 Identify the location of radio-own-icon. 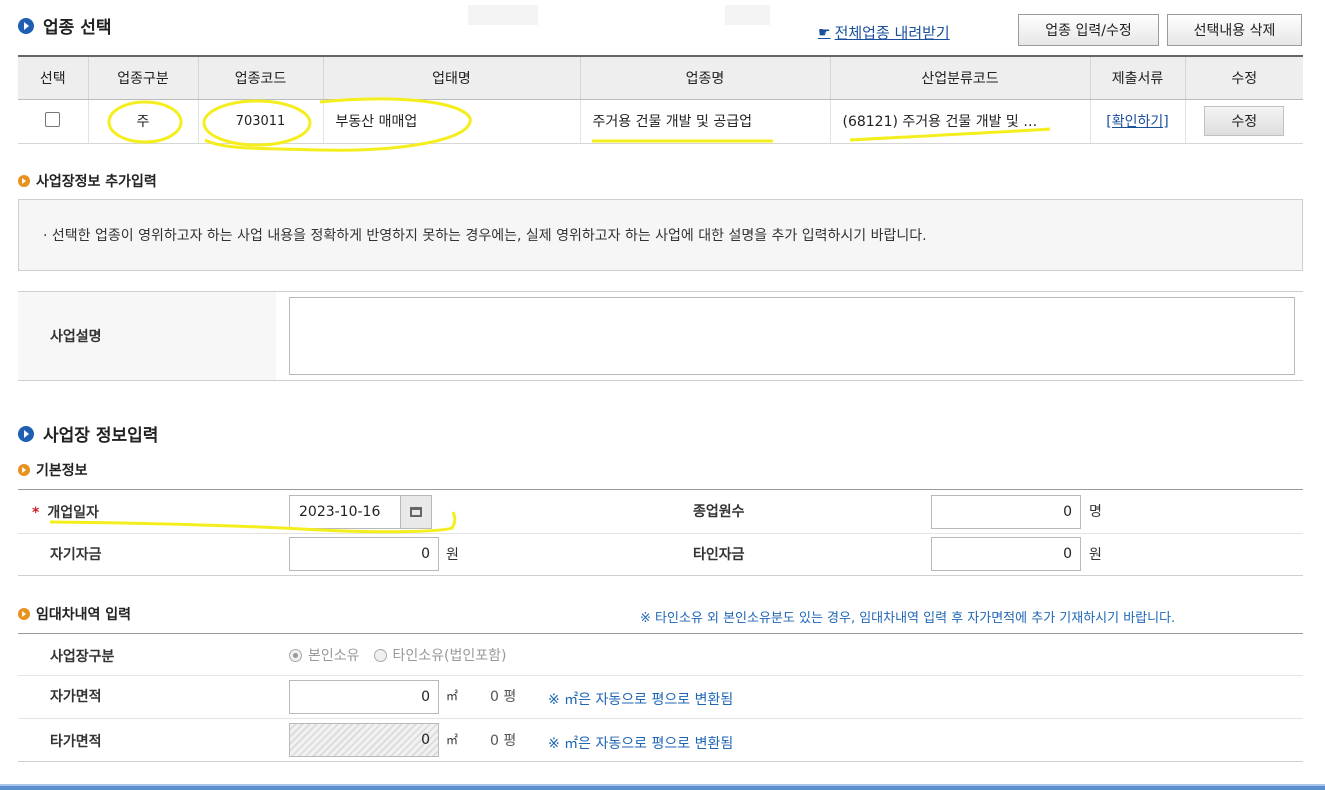
(295, 655).